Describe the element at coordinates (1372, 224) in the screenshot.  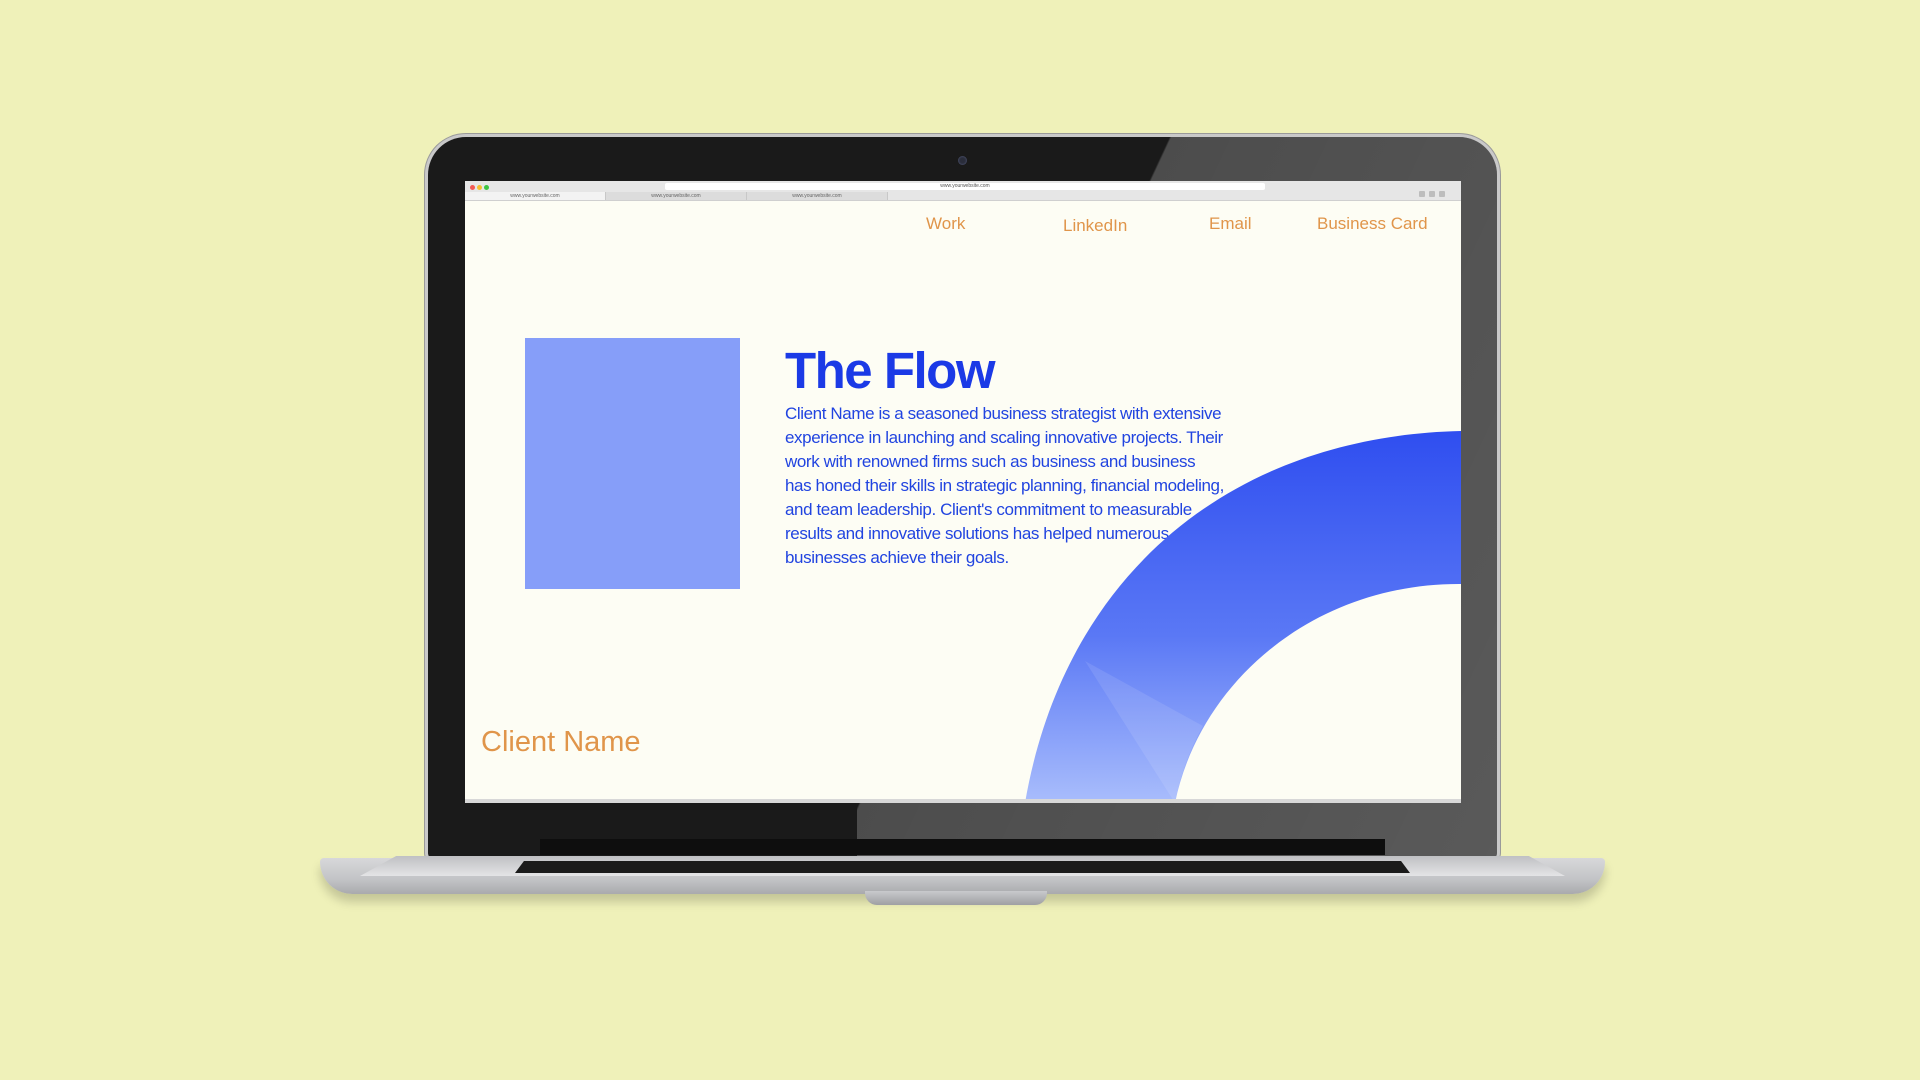
I see `nav-item-business-card: Business Card` at that location.